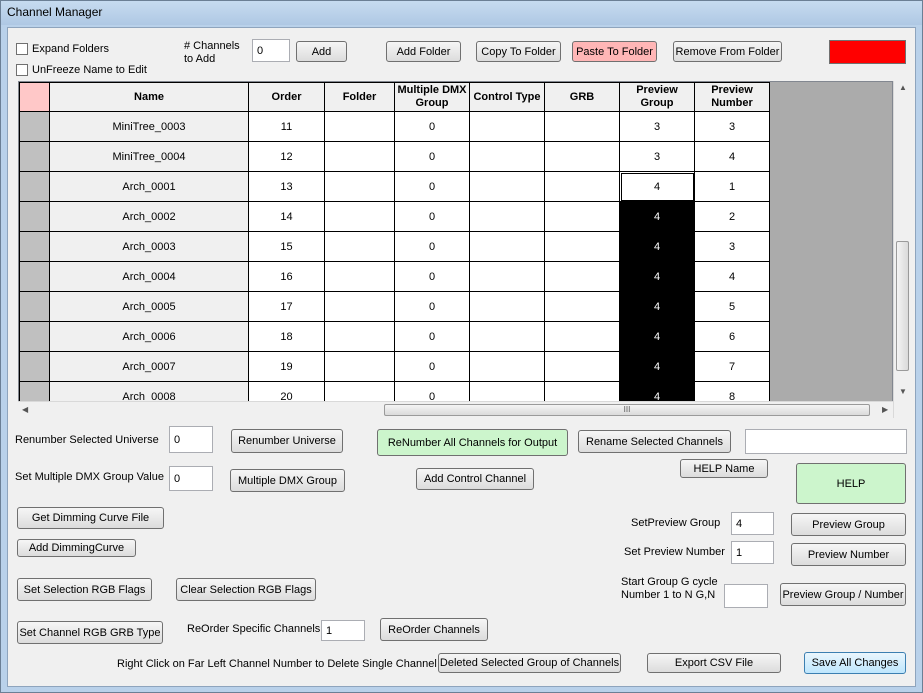  I want to click on order-cell: 18, so click(286, 336).